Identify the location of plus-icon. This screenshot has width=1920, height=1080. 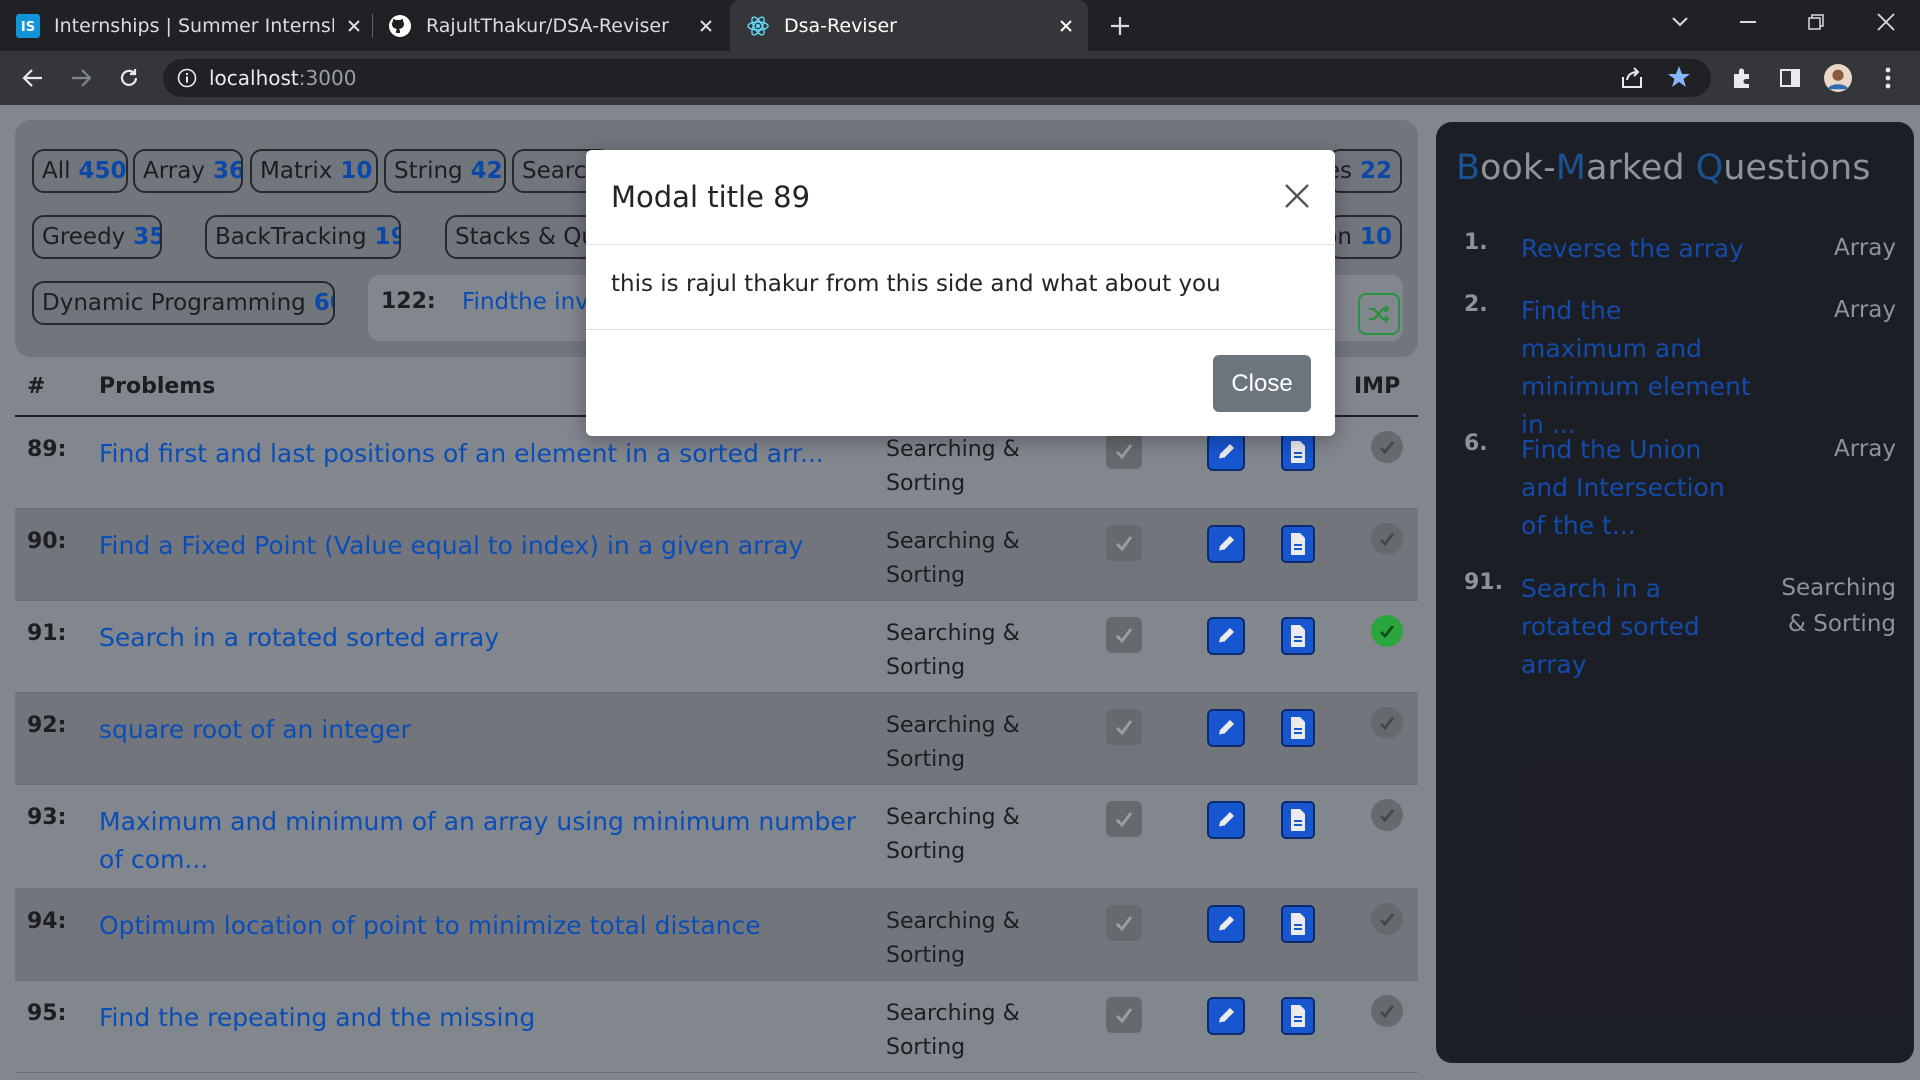
(1120, 26).